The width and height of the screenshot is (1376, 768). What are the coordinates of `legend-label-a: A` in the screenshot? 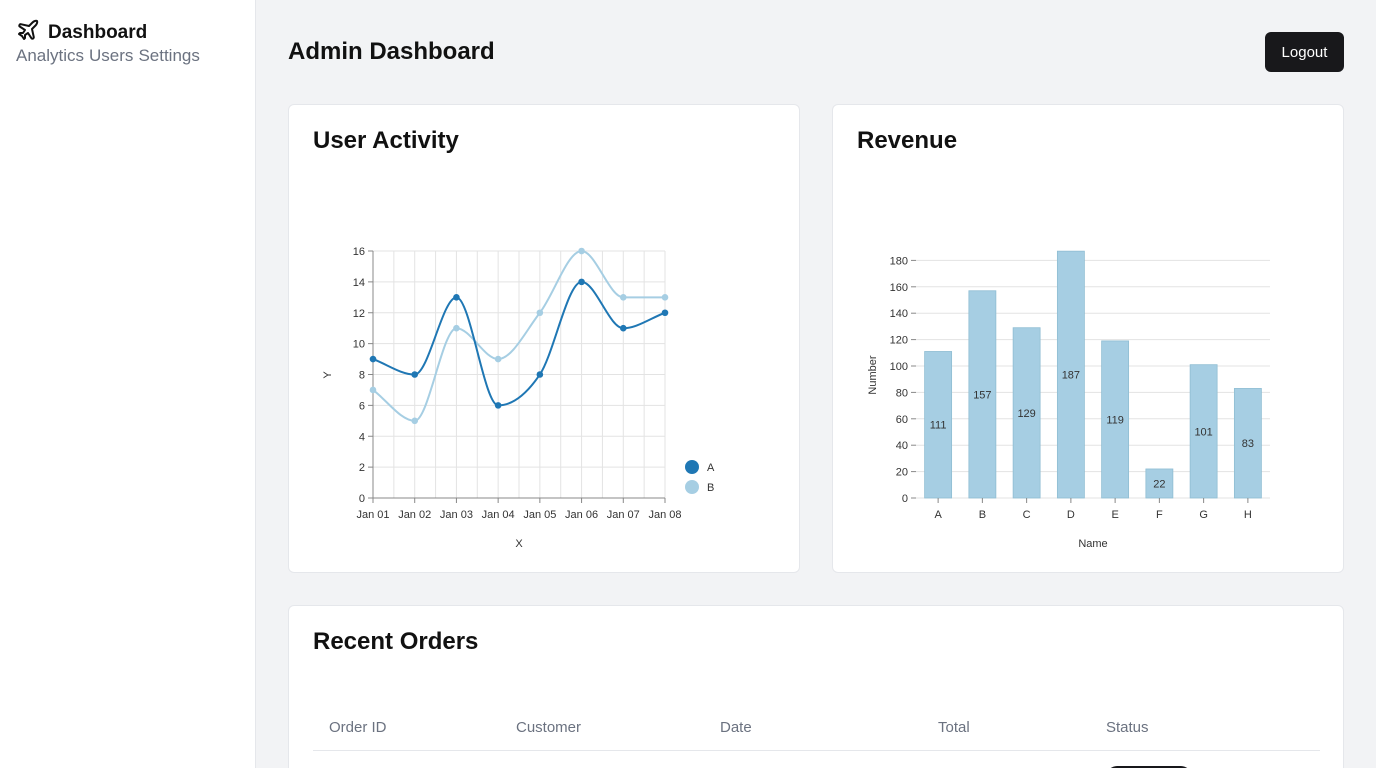 It's located at (711, 468).